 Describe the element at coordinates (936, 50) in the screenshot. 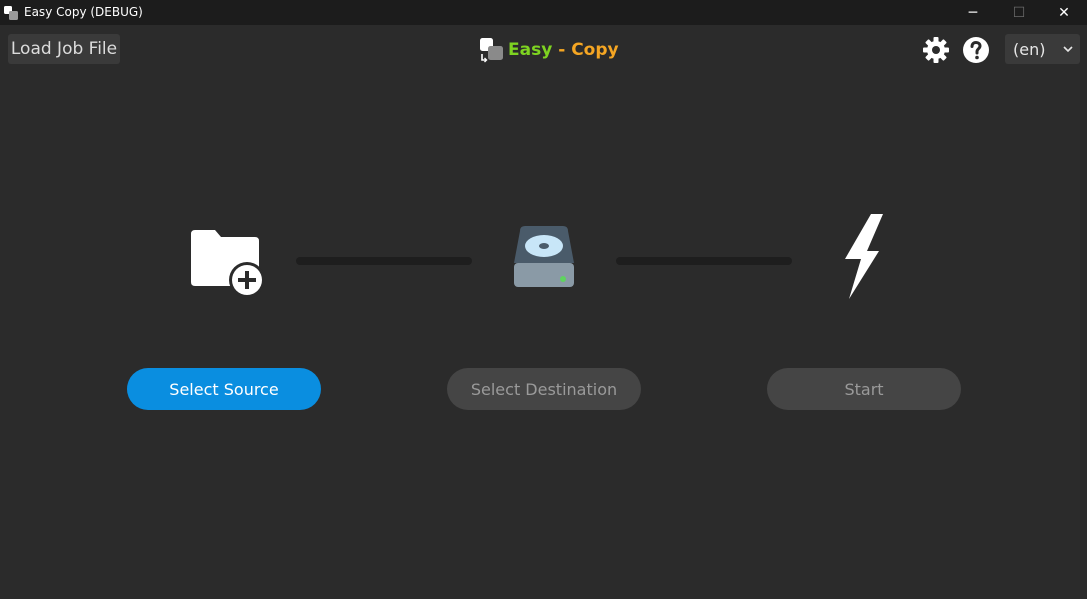

I see `gear-icon` at that location.